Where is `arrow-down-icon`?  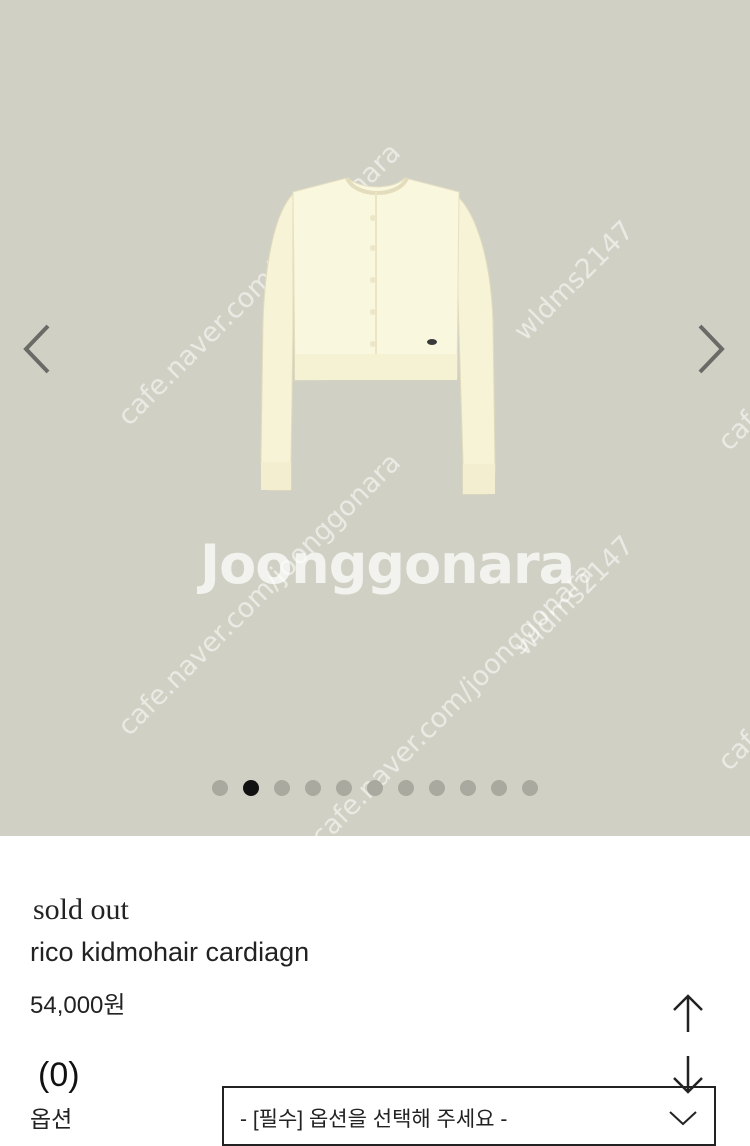
arrow-down-icon is located at coordinates (688, 1075).